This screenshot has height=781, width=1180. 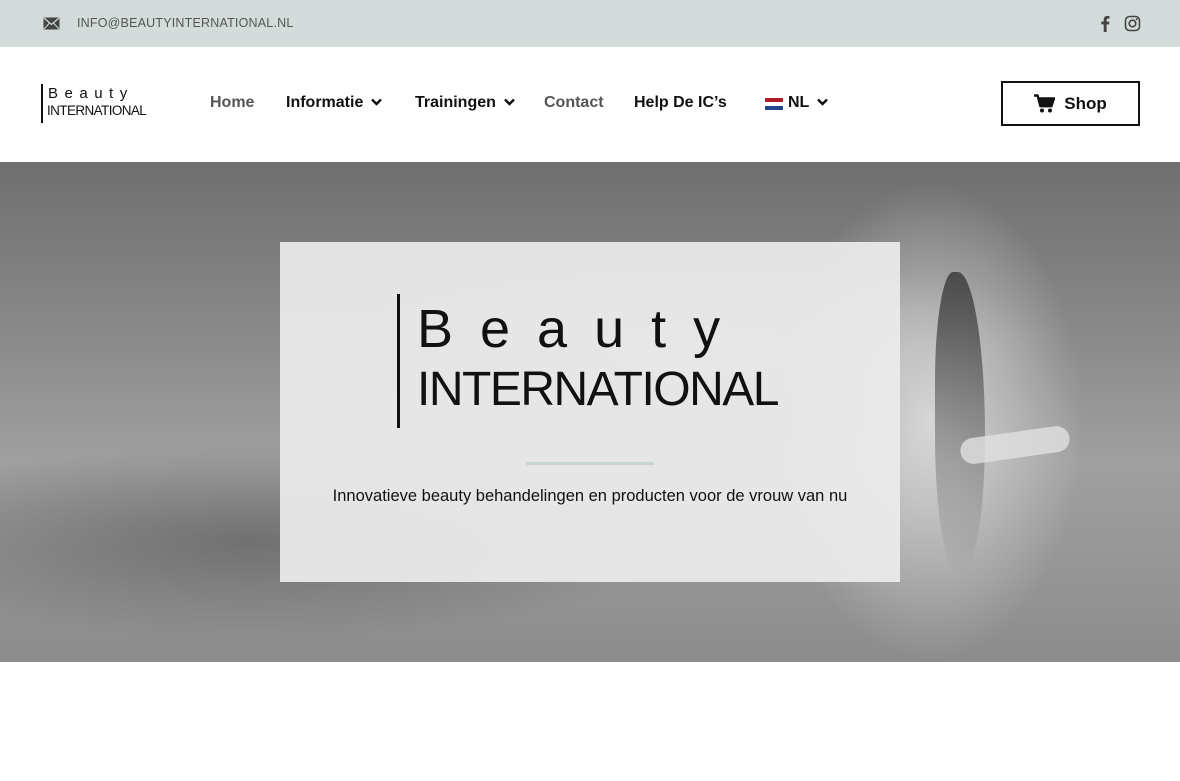 I want to click on hero-photo-figure, so click(x=960, y=422).